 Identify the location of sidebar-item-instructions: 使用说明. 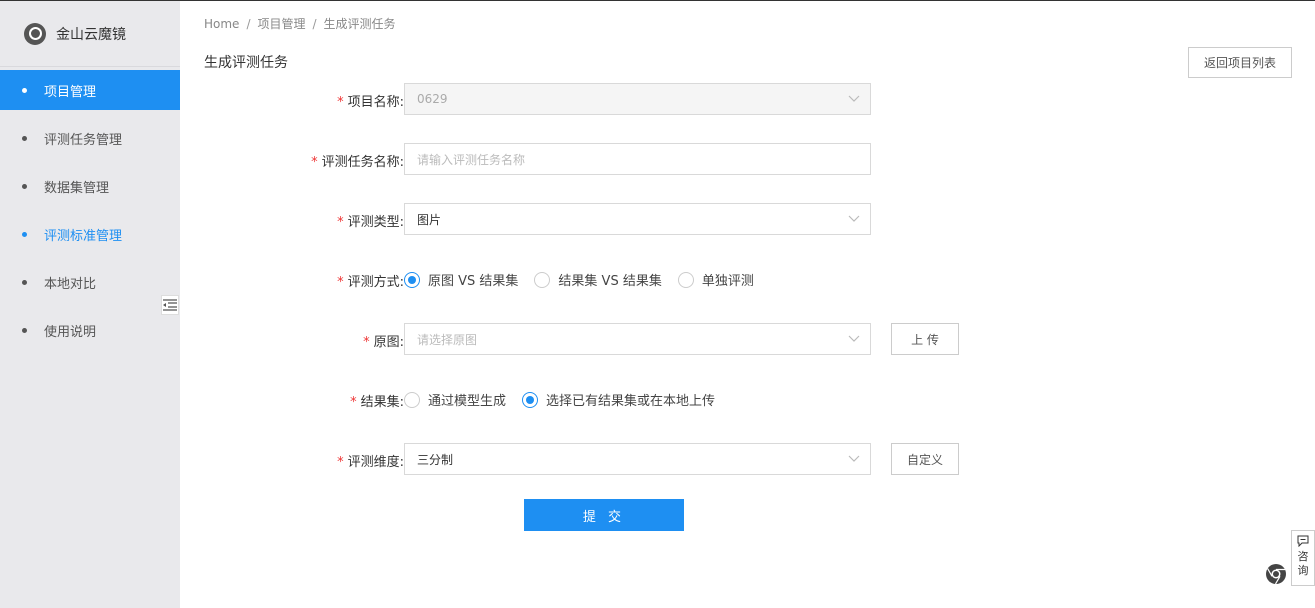
(90, 330).